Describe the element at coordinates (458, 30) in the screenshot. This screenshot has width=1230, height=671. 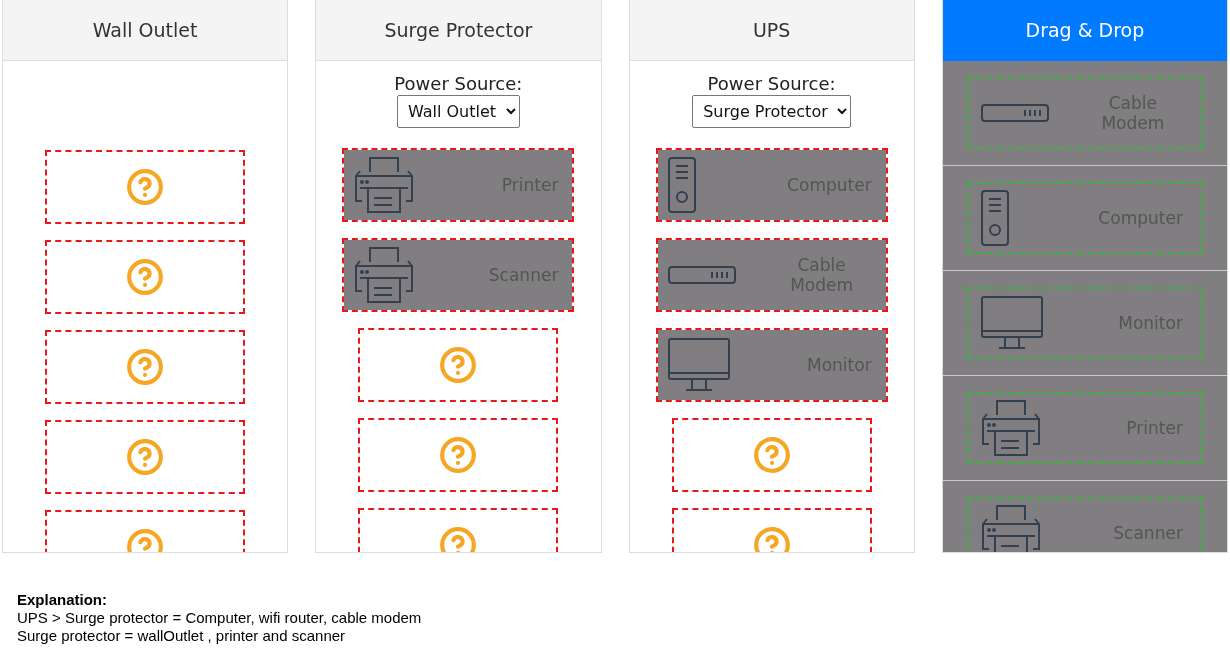
I see `column-header: Surge Protector` at that location.